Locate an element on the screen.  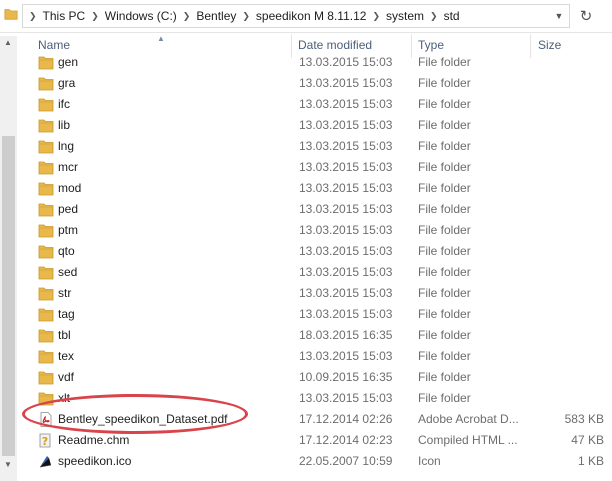
file-name: tex is located at coordinates (66, 356).